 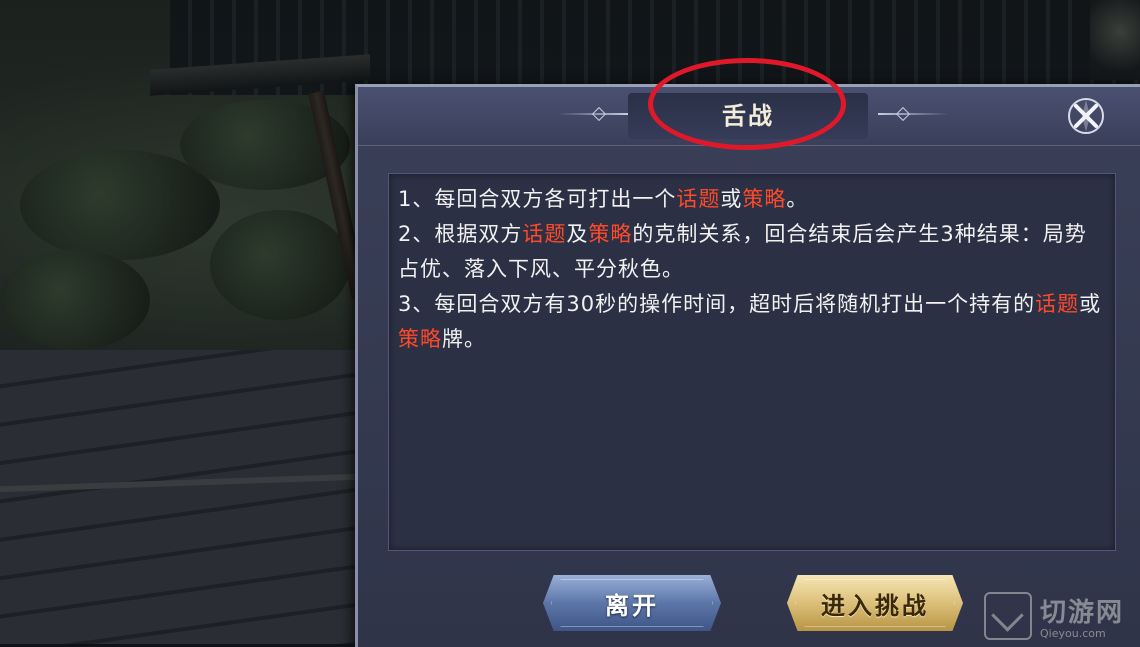 What do you see at coordinates (599, 114) in the screenshot?
I see `header-ornament-left-diamond` at bounding box center [599, 114].